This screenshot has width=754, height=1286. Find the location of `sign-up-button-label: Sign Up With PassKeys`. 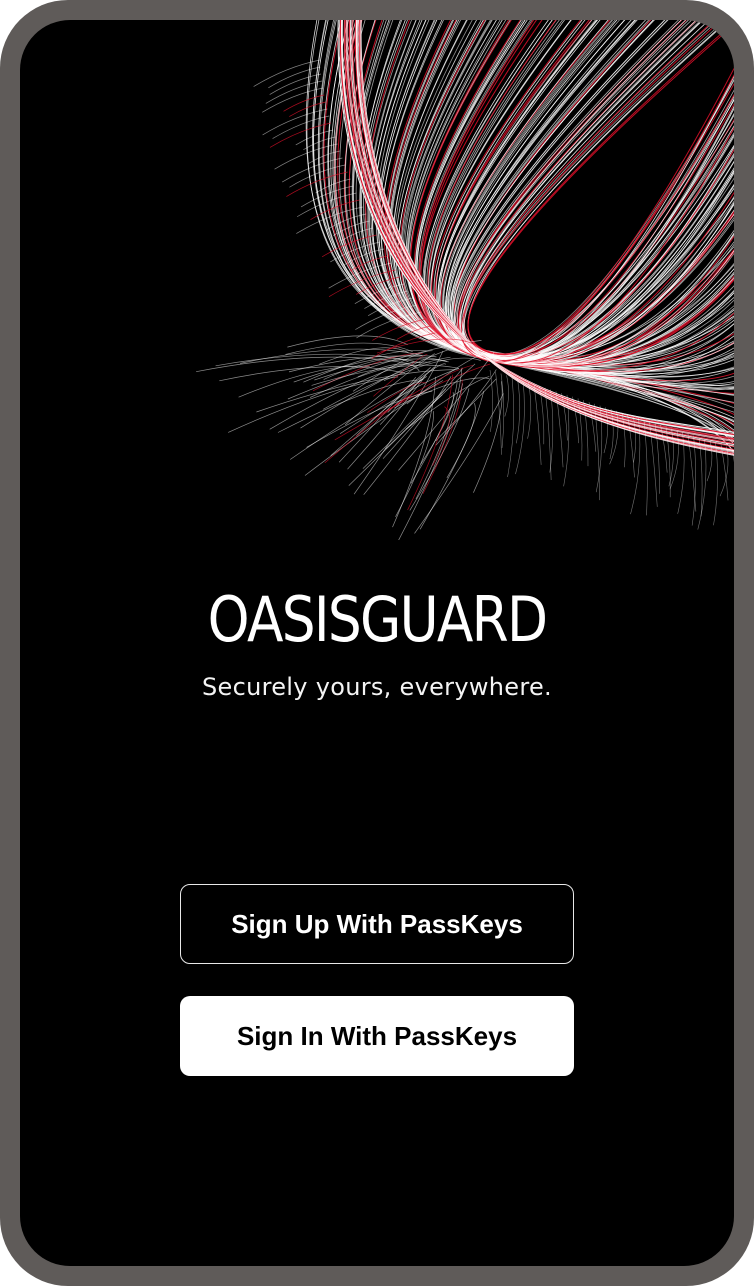

sign-up-button-label: Sign Up With PassKeys is located at coordinates (377, 923).